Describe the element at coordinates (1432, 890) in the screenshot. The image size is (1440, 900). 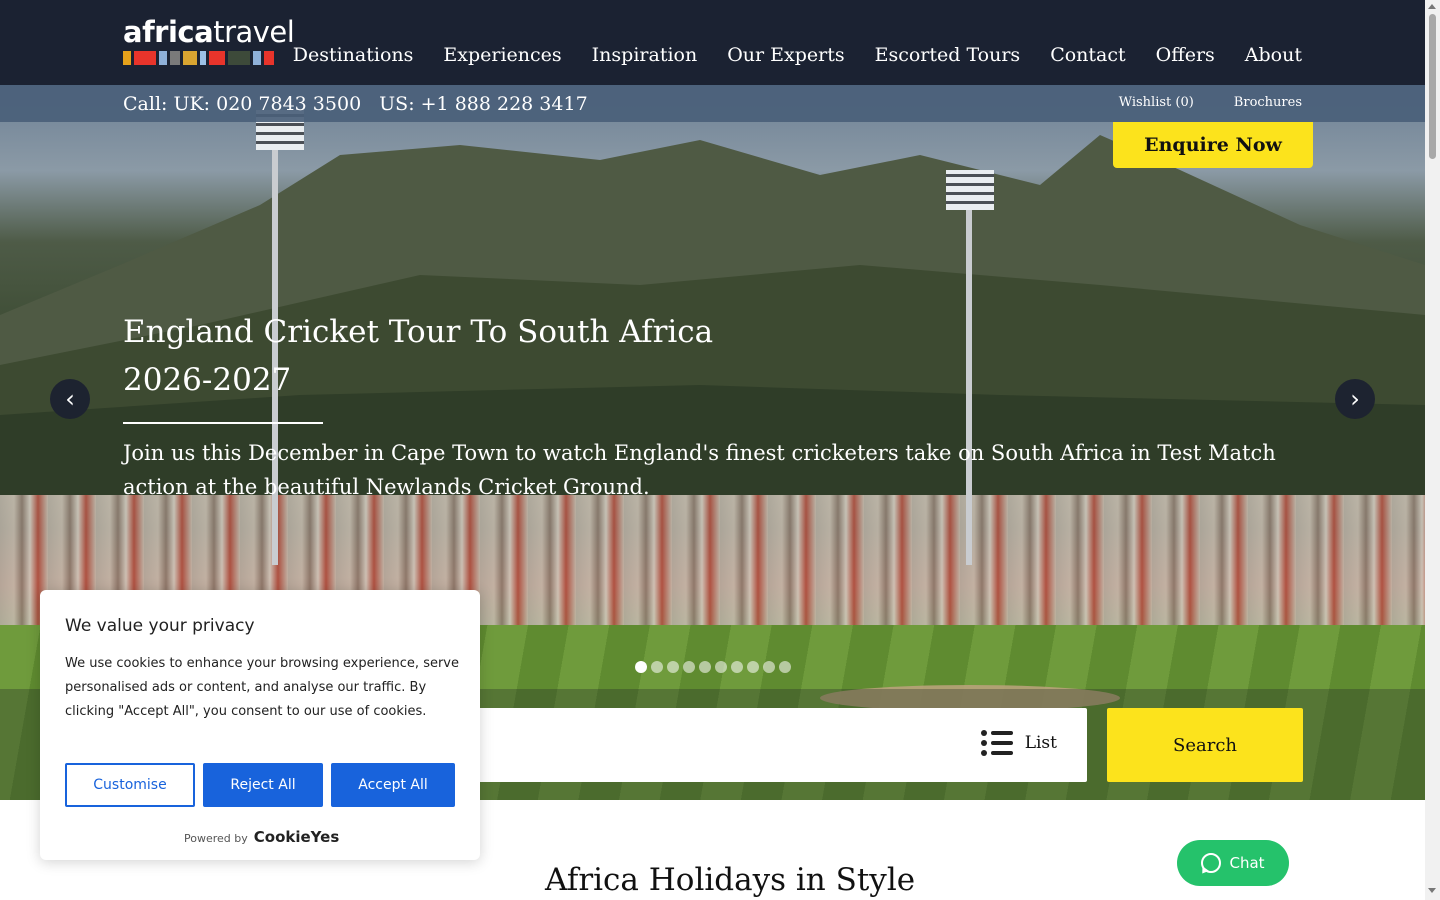
I see `scroll-down-icon` at that location.